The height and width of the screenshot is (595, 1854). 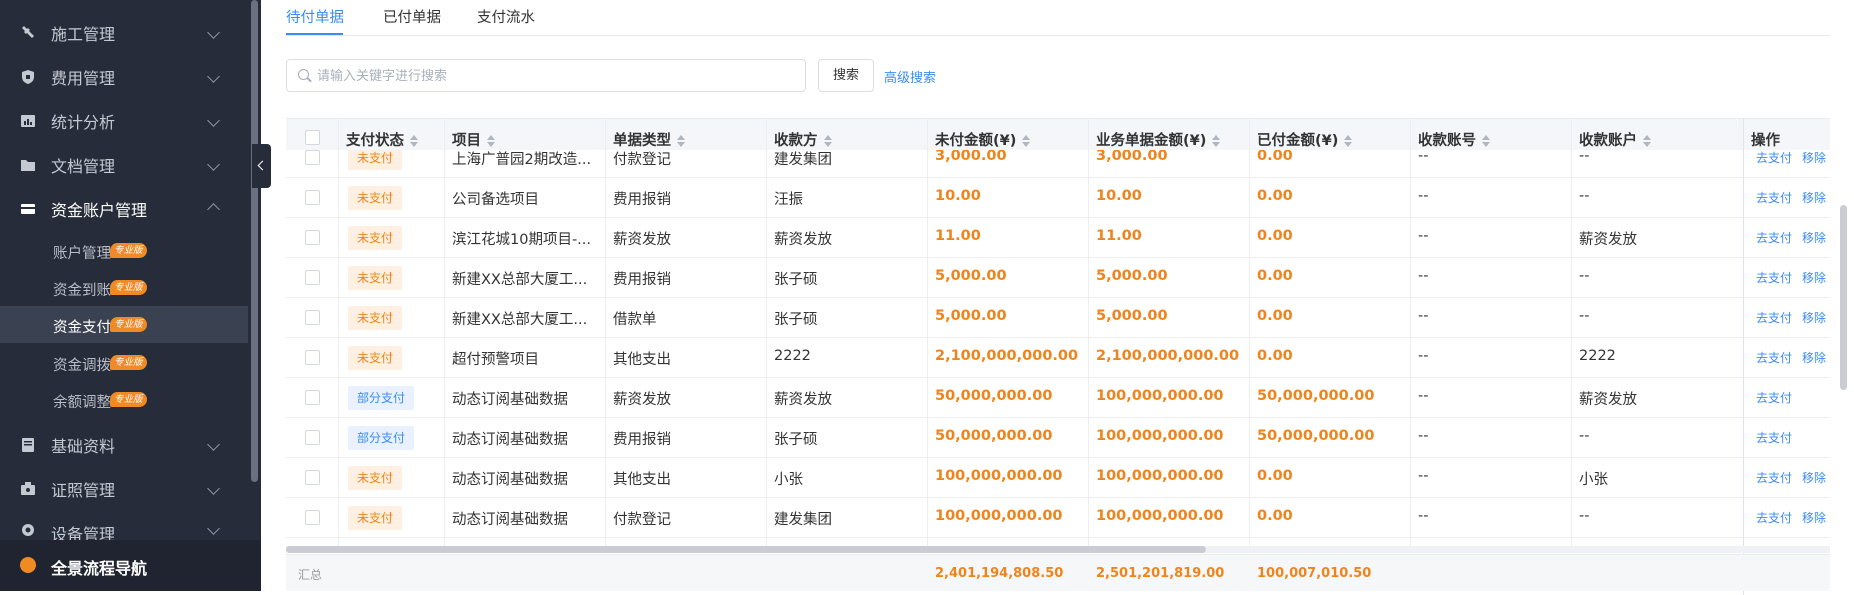 I want to click on vertical-scrollbar-thumb, so click(x=1843, y=297).